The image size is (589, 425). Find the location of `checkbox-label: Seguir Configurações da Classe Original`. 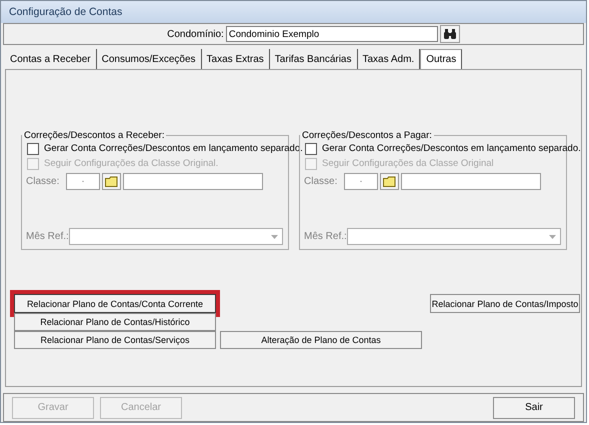

checkbox-label: Seguir Configurações da Classe Original is located at coordinates (408, 163).